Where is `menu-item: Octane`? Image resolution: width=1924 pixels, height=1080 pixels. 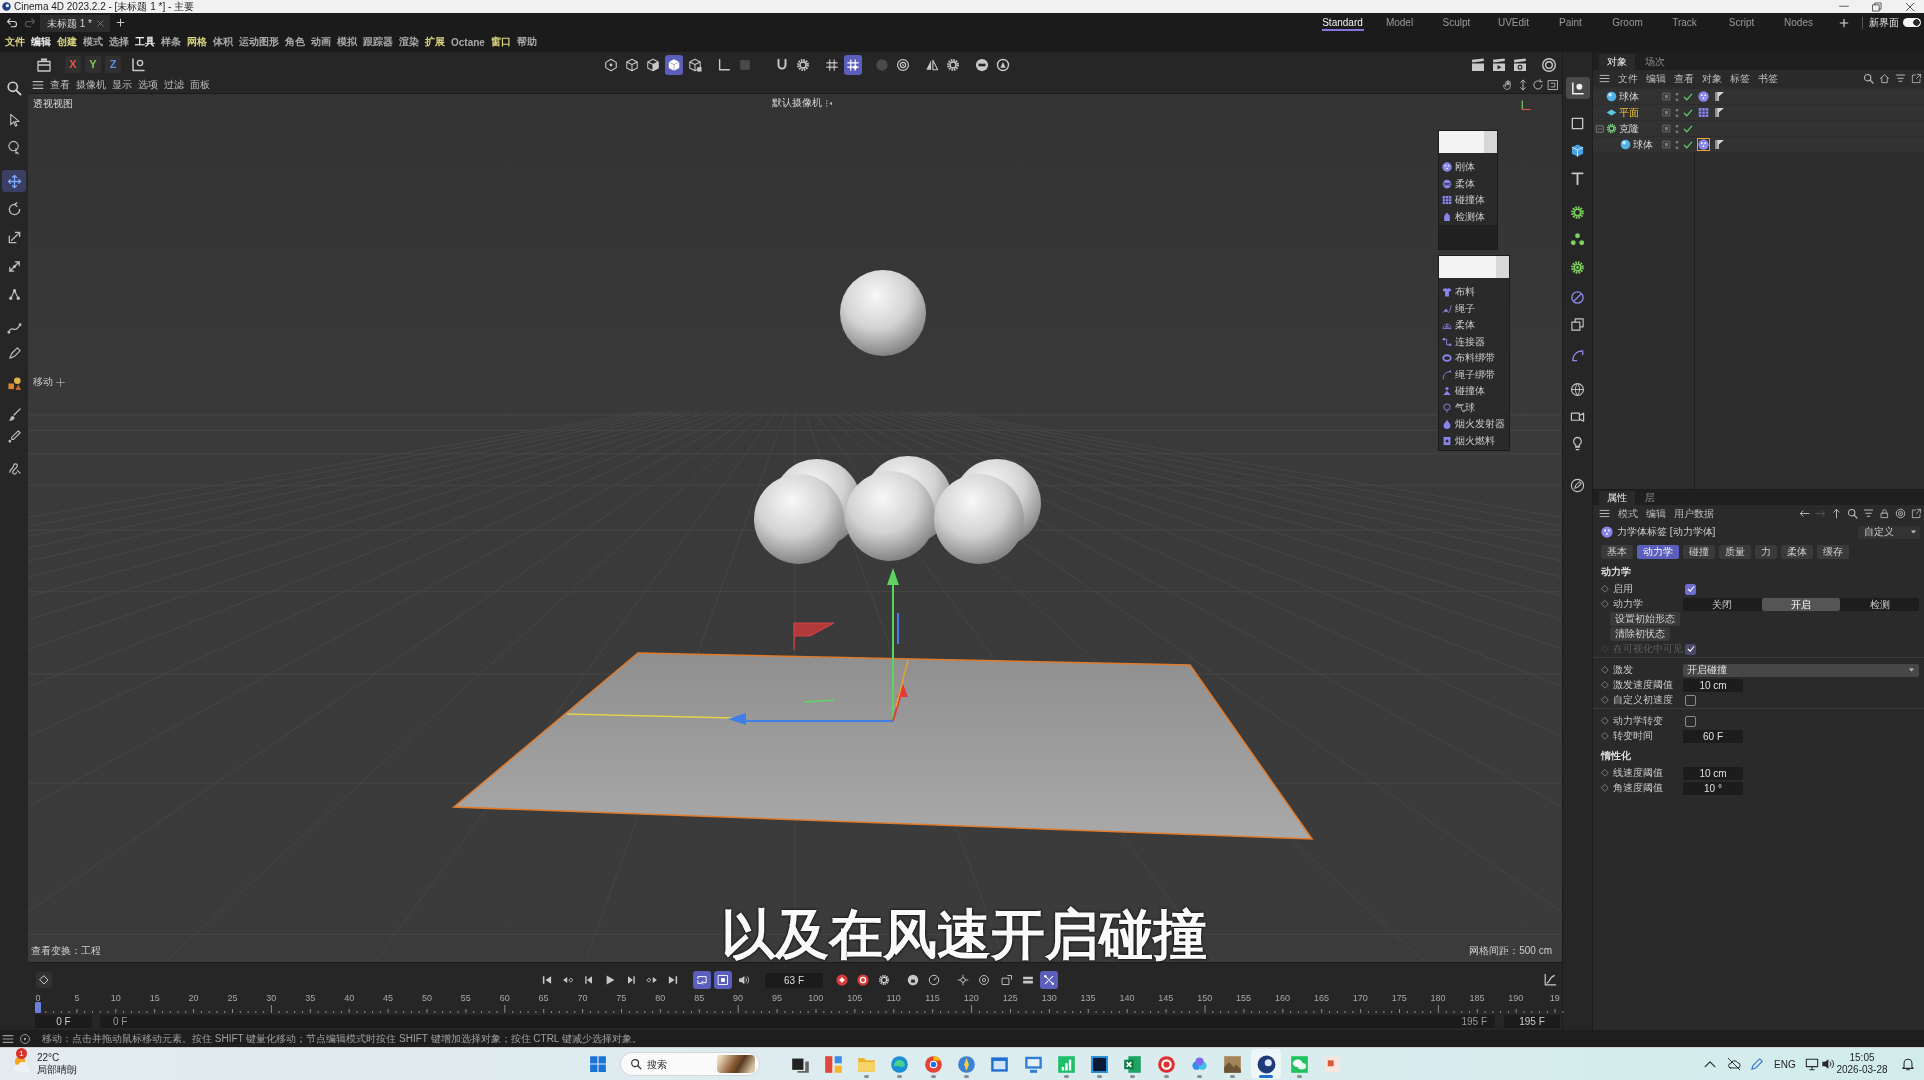
menu-item: Octane is located at coordinates (468, 42).